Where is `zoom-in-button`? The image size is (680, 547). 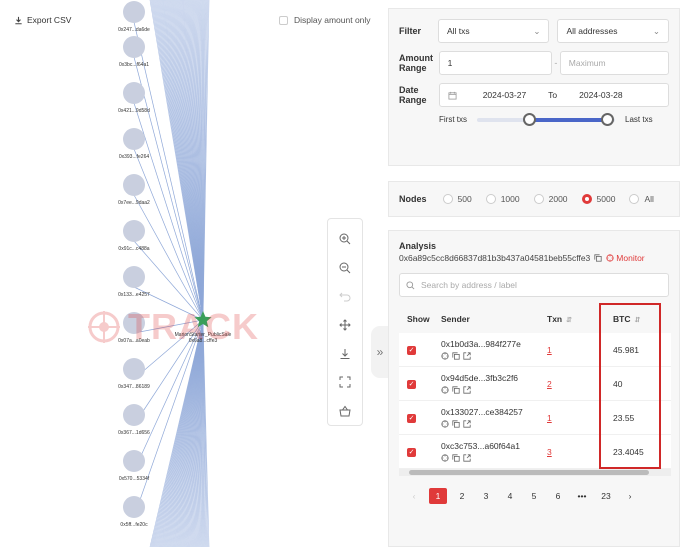
zoom-in-button is located at coordinates (345, 239).